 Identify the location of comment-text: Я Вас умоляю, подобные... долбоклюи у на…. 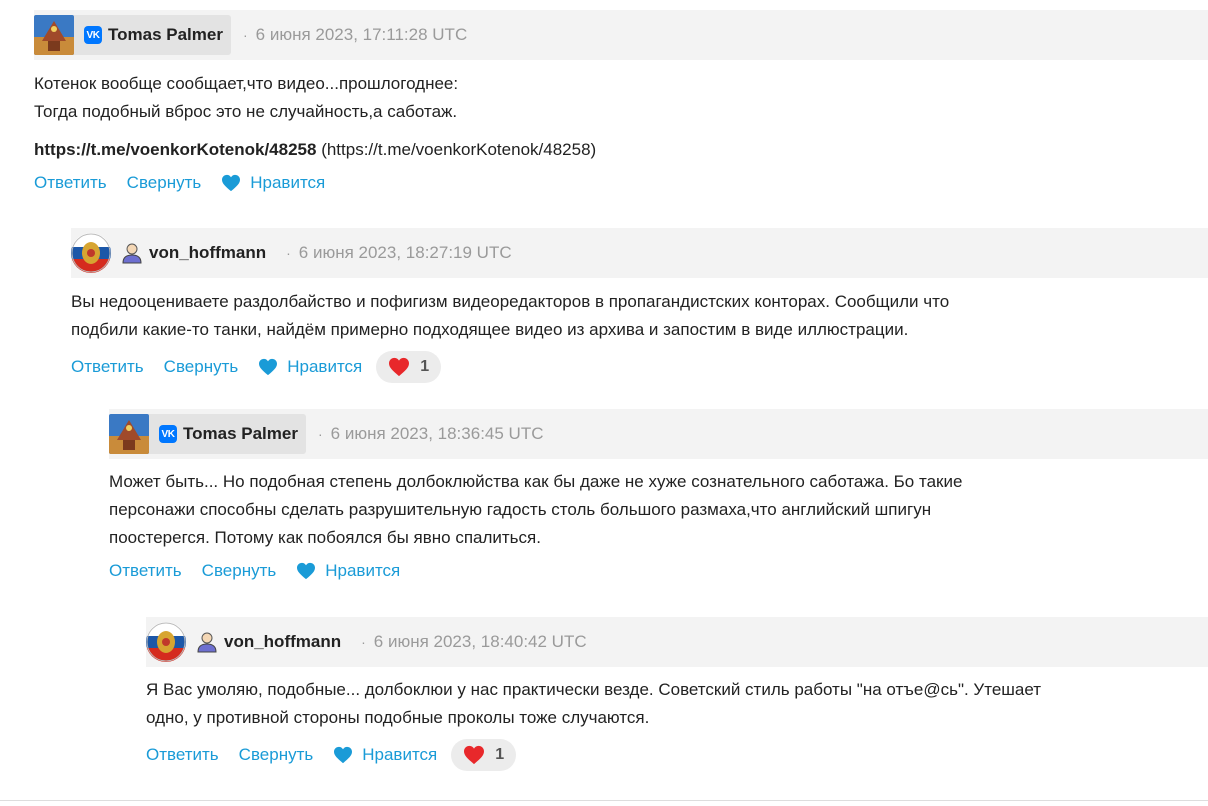
(677, 704).